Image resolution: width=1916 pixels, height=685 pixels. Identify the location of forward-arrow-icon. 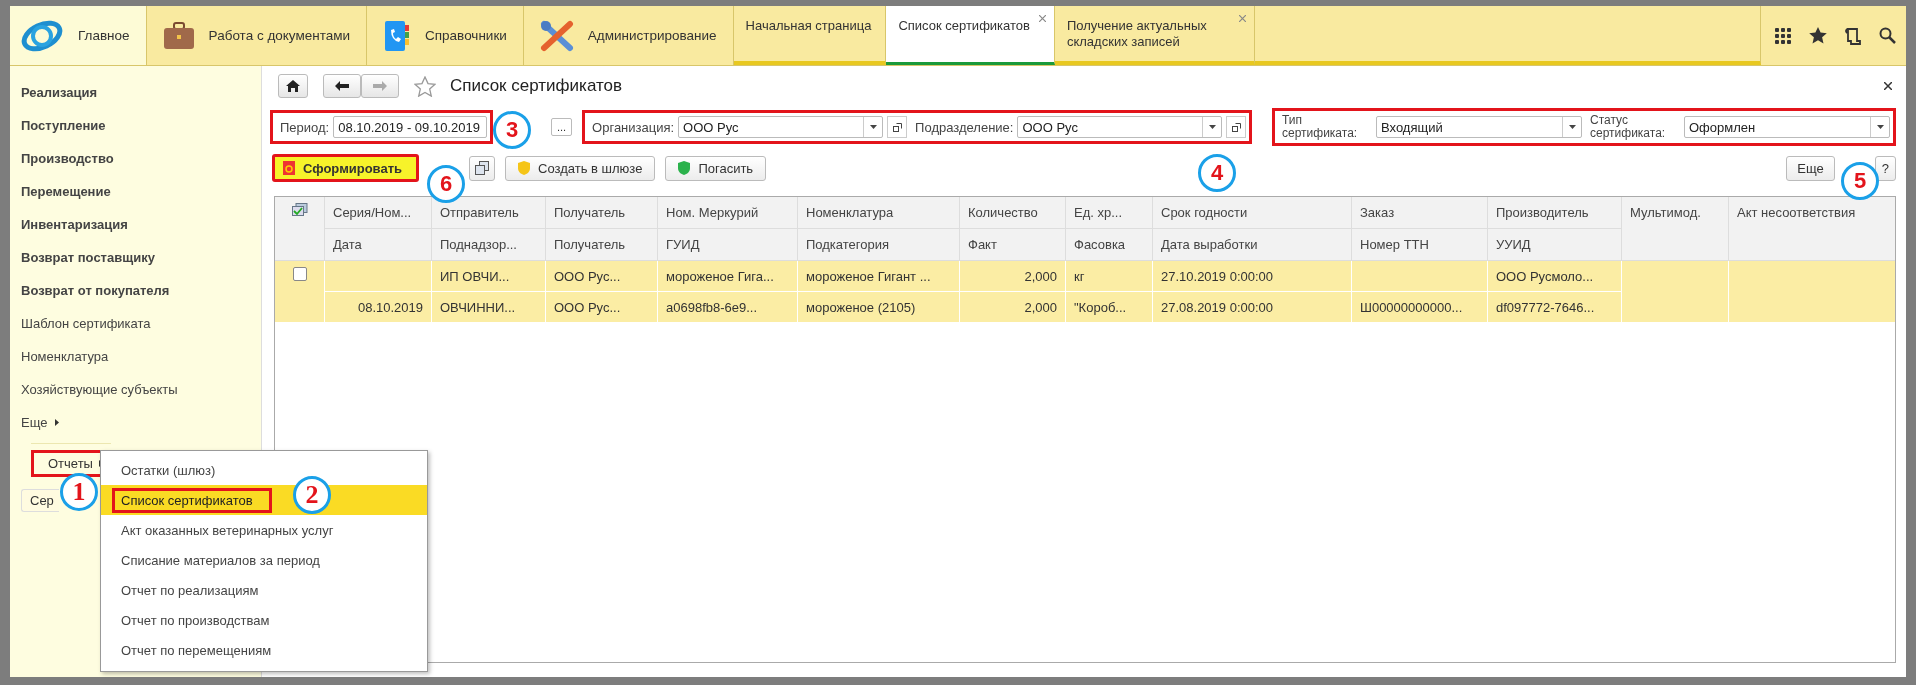
(380, 86).